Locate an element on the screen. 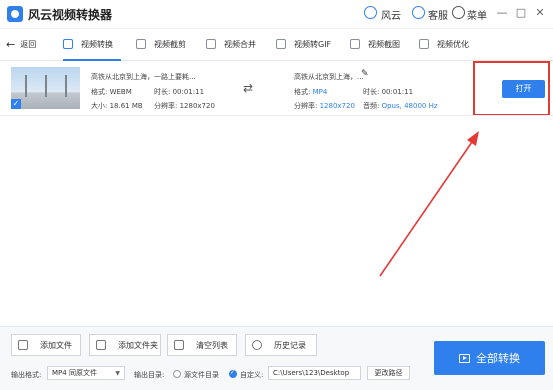 This screenshot has height=390, width=553. convert-all-label: 全部转换 is located at coordinates (498, 358).